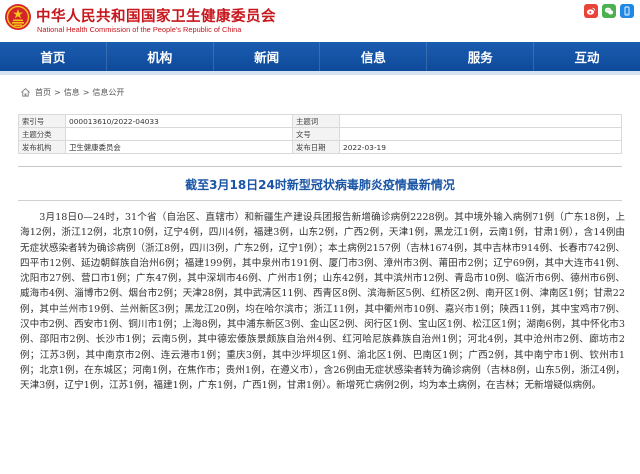 This screenshot has height=474, width=640. I want to click on breadcrumb: 首页 > 信息 > 信息公开, so click(73, 92).